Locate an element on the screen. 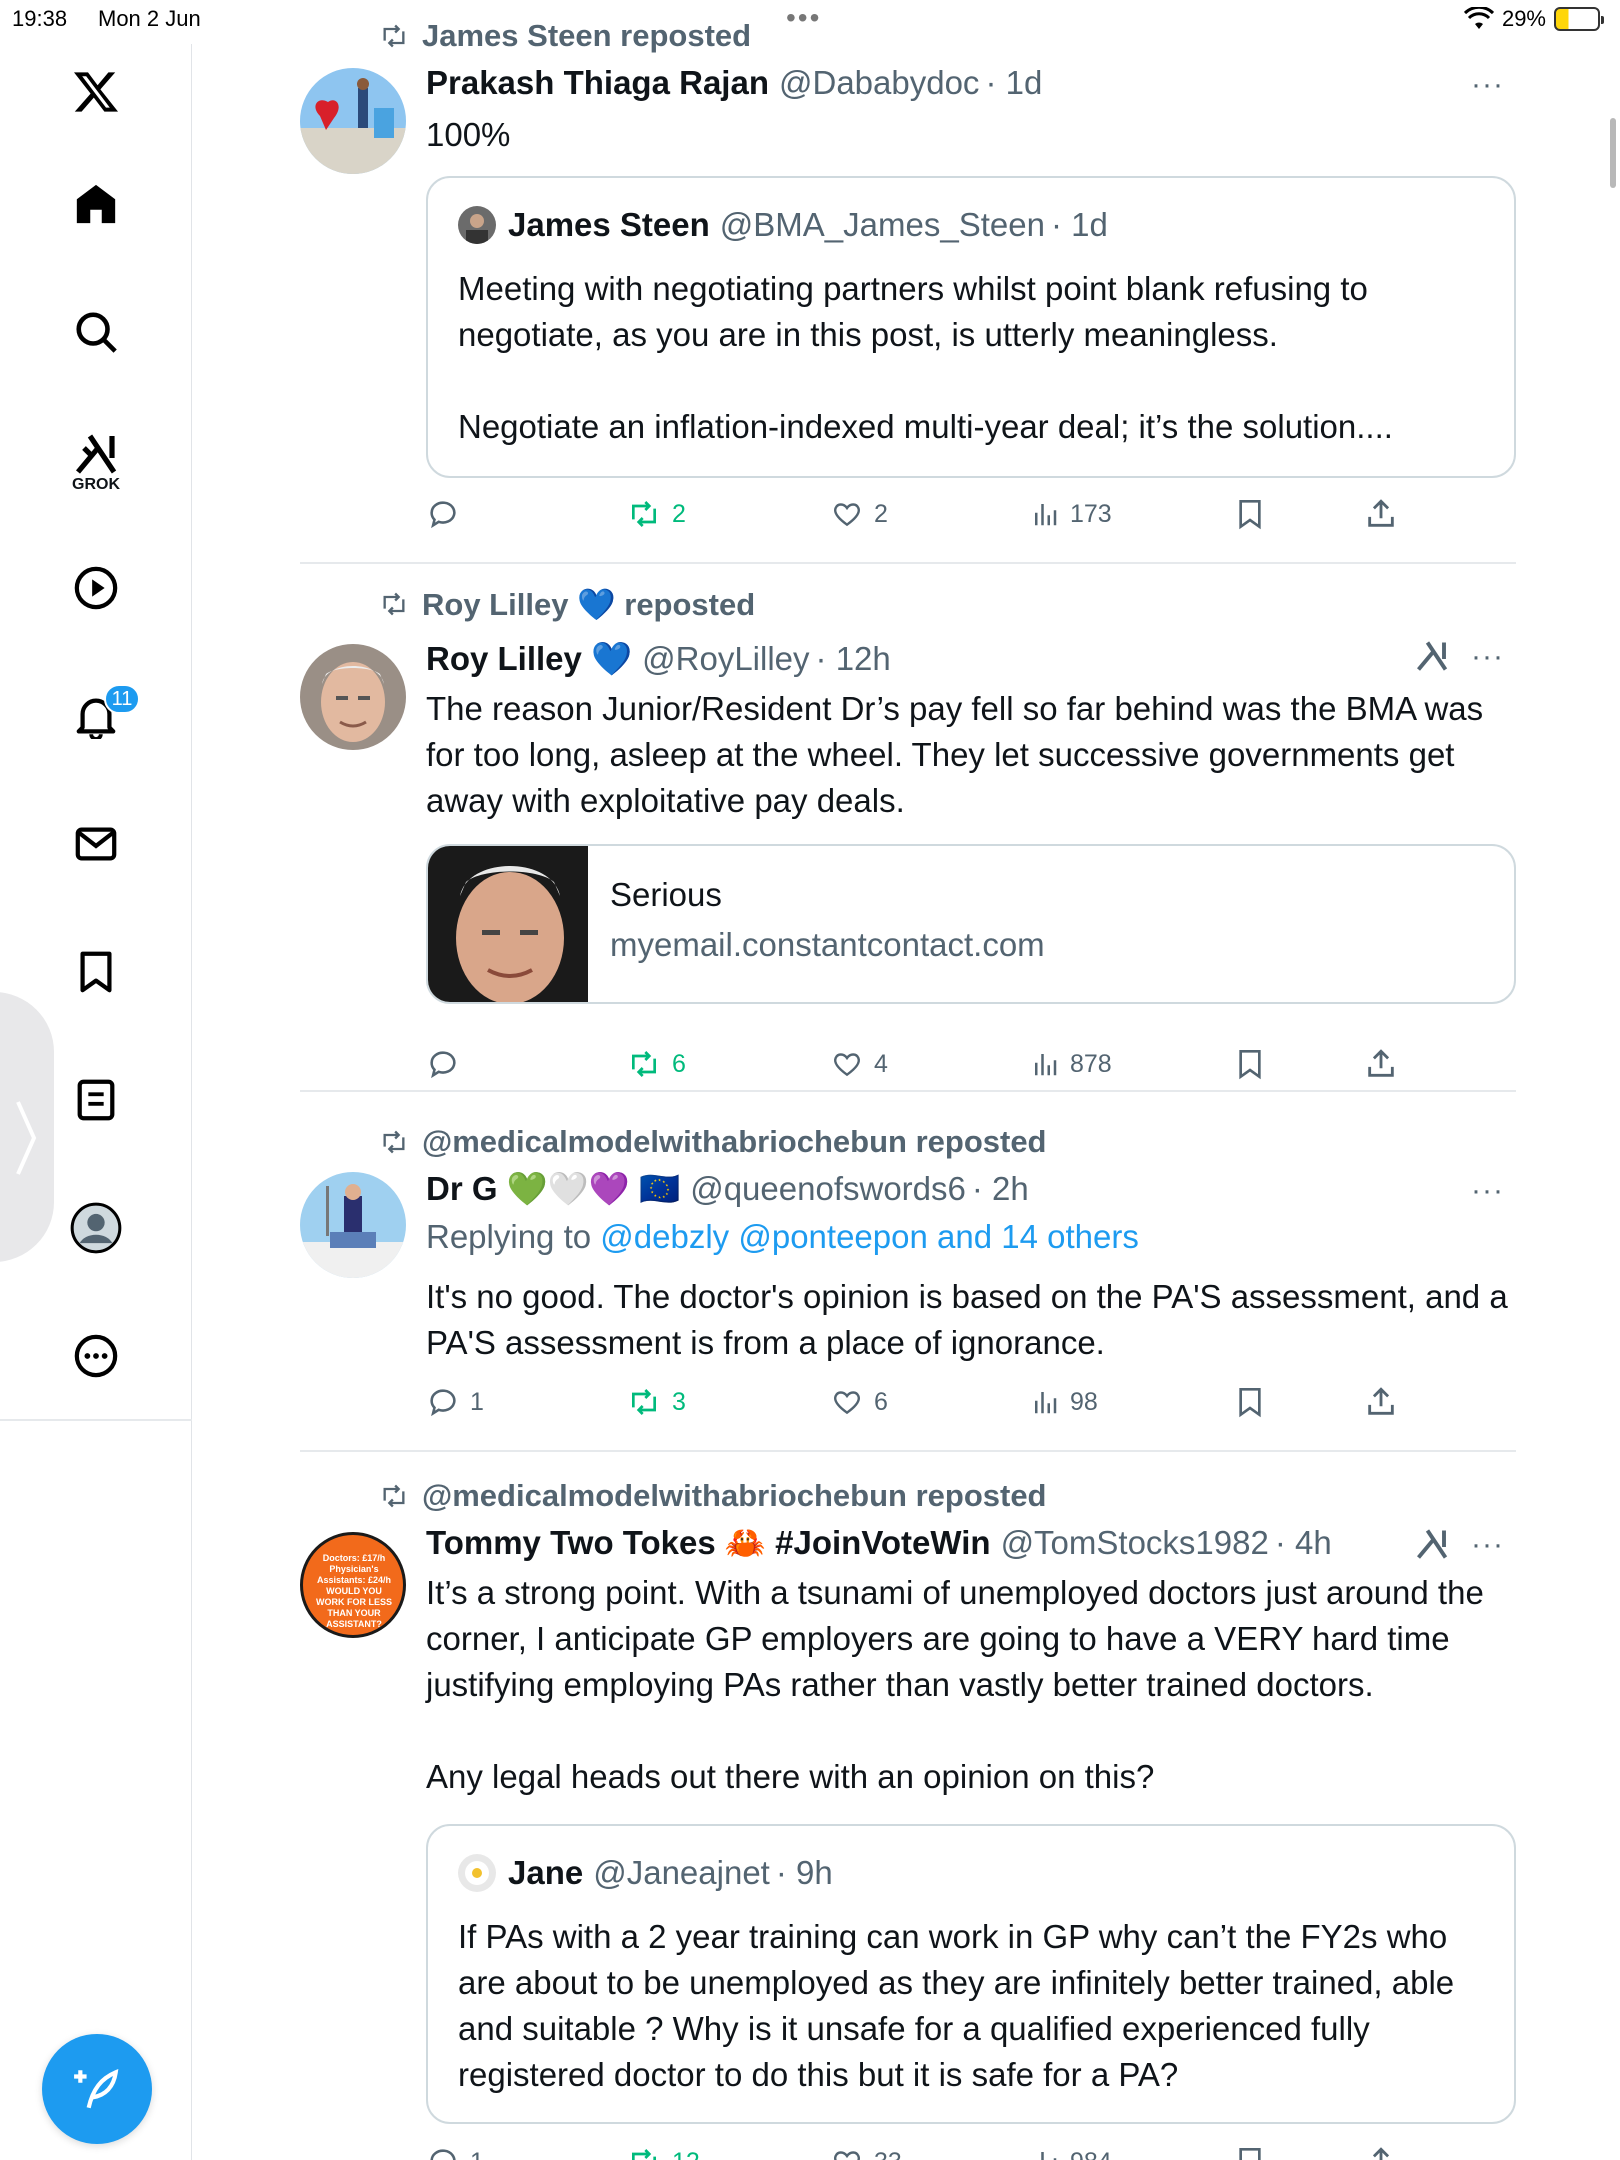 This screenshot has height=2160, width=1620. author-name: Roy Lilley 💙 is located at coordinates (529, 659).